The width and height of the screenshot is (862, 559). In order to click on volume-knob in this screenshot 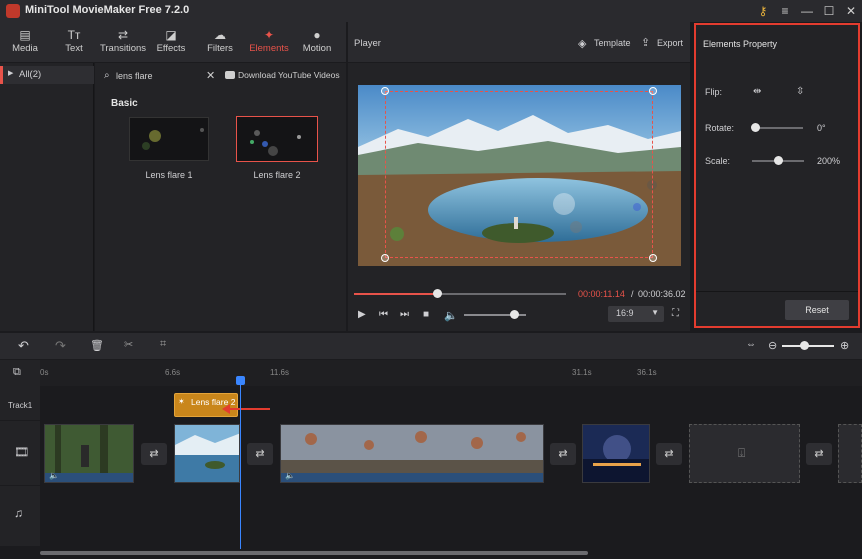, I will do `click(514, 314)`.